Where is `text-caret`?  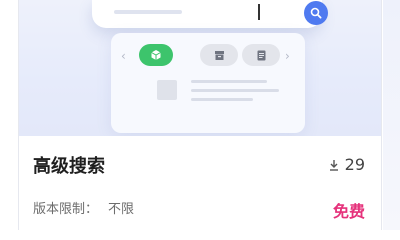 text-caret is located at coordinates (259, 12).